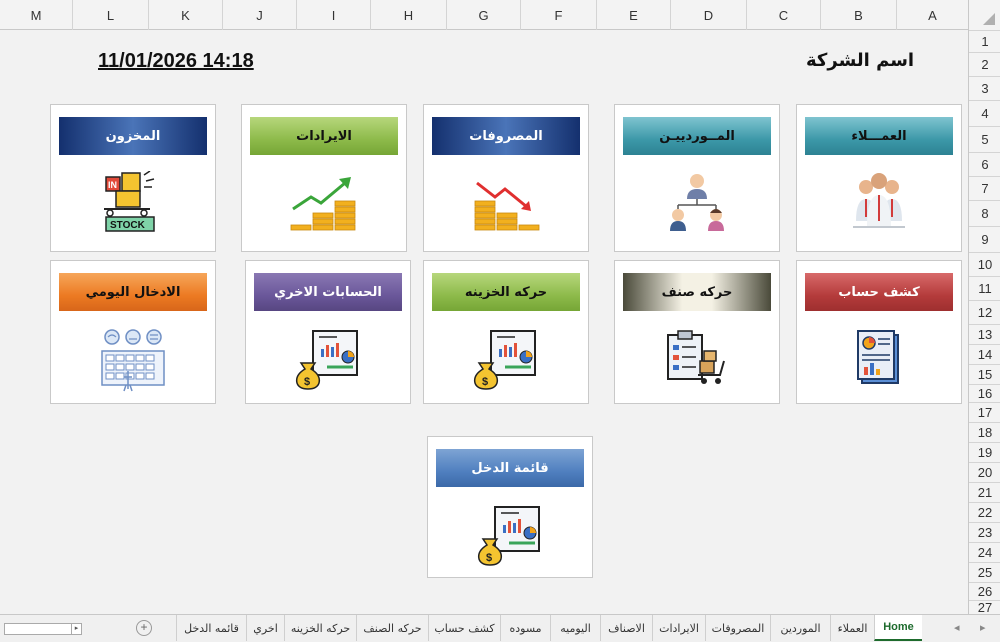 The height and width of the screenshot is (642, 1000). Describe the element at coordinates (76, 629) in the screenshot. I see `scroll-right-icon: ▸` at that location.